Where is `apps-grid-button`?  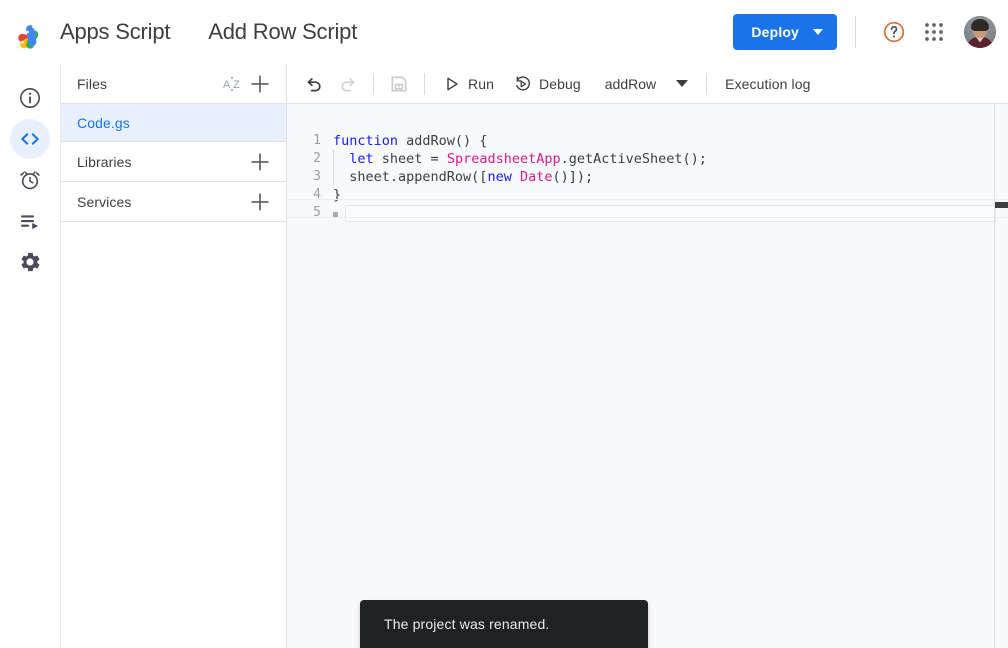
apps-grid-button is located at coordinates (934, 32).